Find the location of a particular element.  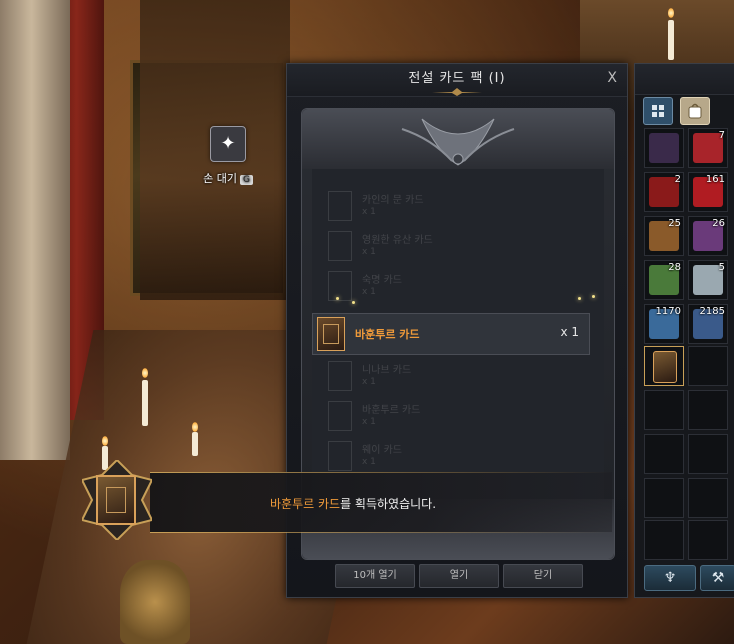

list-item: 니나브 카드 x 1 is located at coordinates (458, 375).